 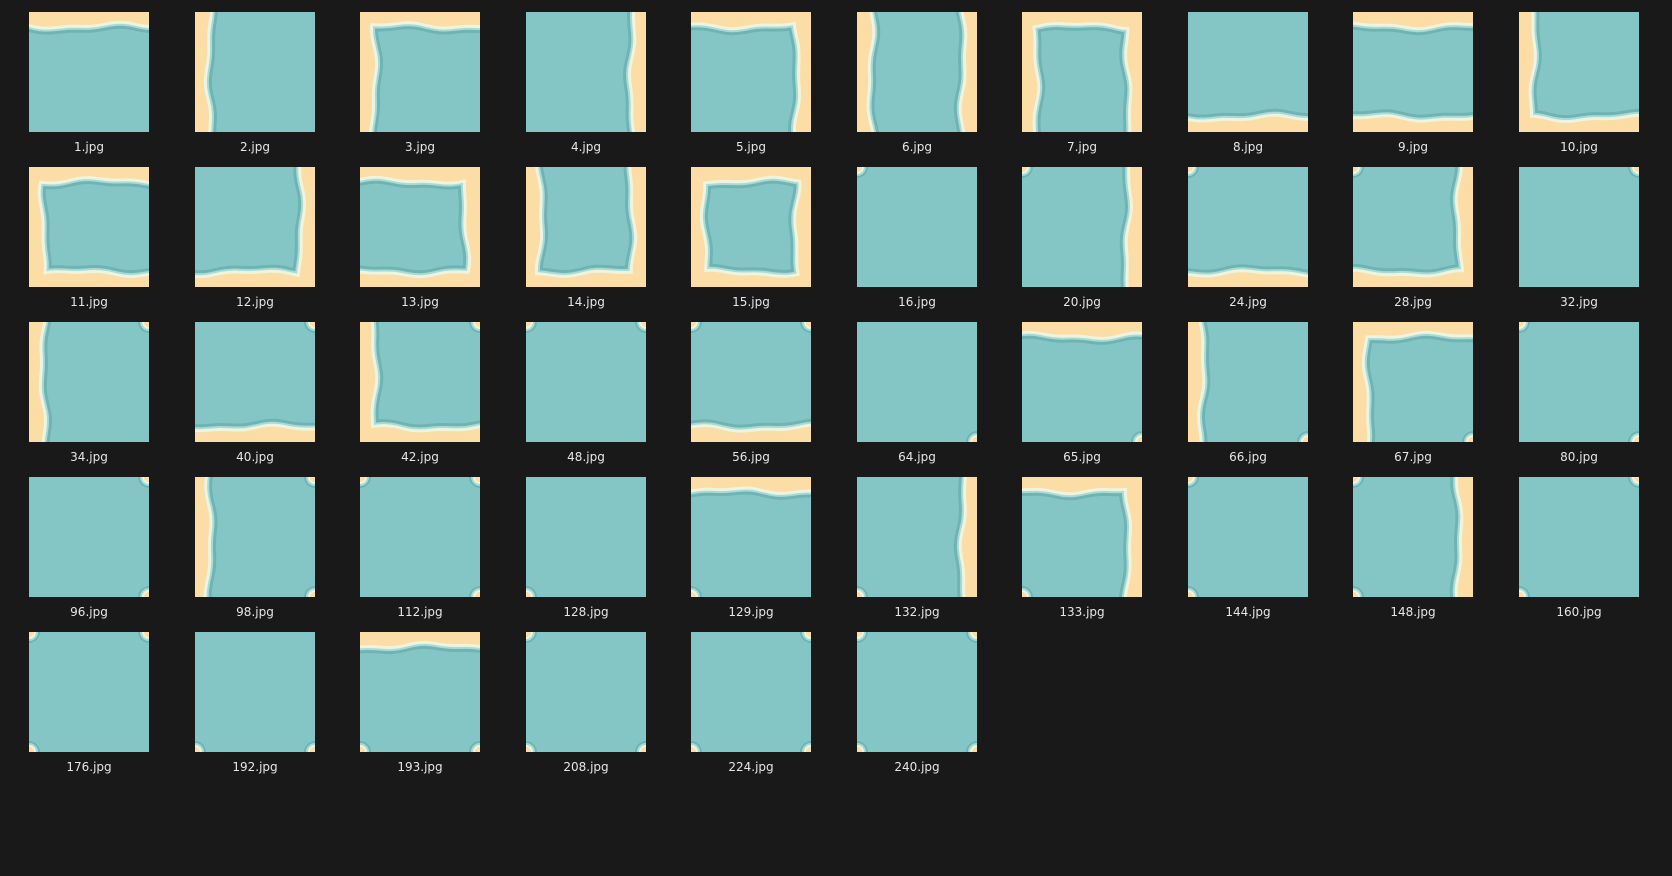 I want to click on file-item: 12.jpg, so click(x=241, y=232).